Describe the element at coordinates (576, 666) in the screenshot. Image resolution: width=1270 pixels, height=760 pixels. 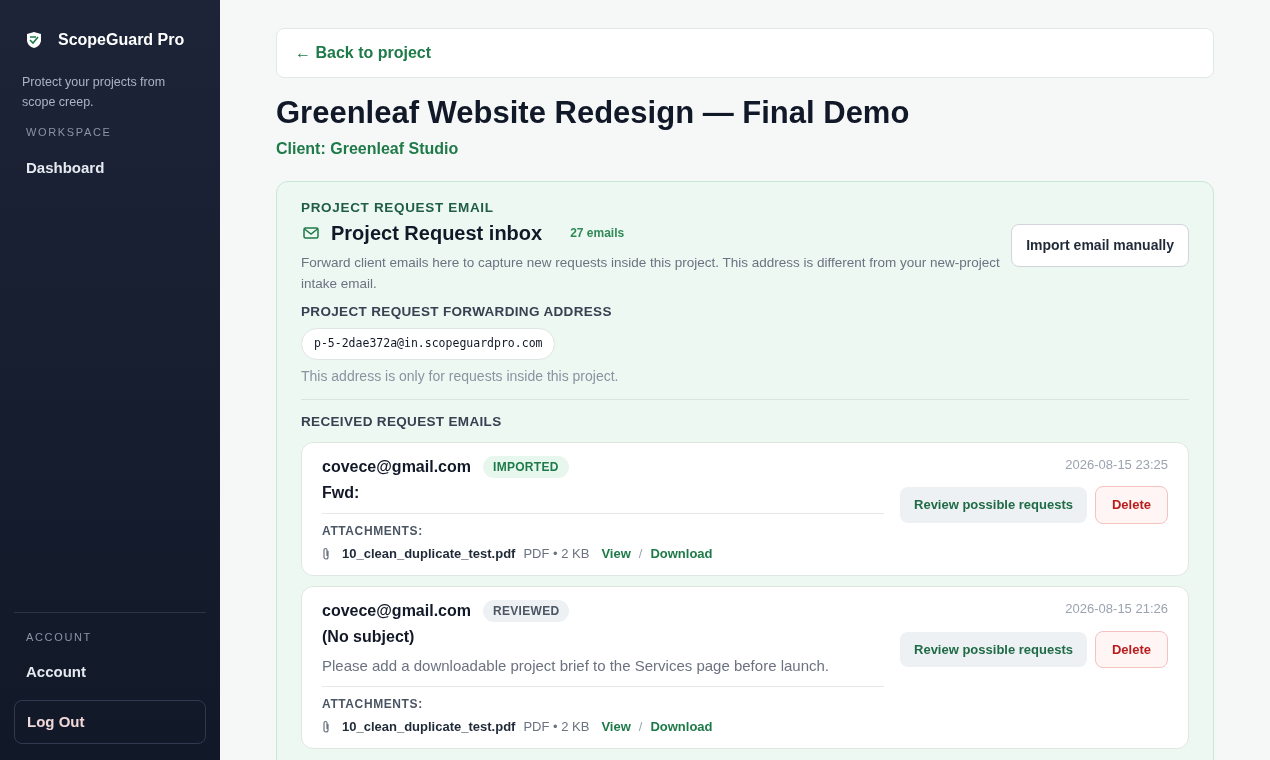
I see `email-body: Please add a downloadable project brief to the Services page before launch.` at that location.